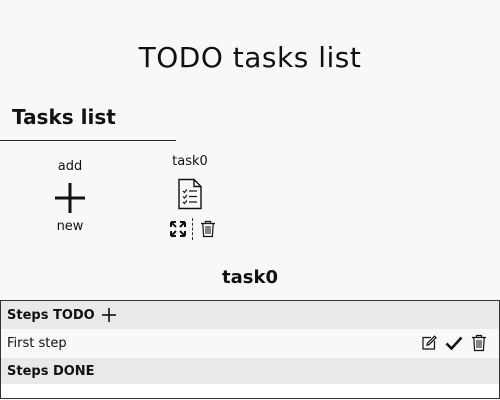 Image resolution: width=500 pixels, height=400 pixels. What do you see at coordinates (250, 277) in the screenshot?
I see `task-detail-title: task0` at bounding box center [250, 277].